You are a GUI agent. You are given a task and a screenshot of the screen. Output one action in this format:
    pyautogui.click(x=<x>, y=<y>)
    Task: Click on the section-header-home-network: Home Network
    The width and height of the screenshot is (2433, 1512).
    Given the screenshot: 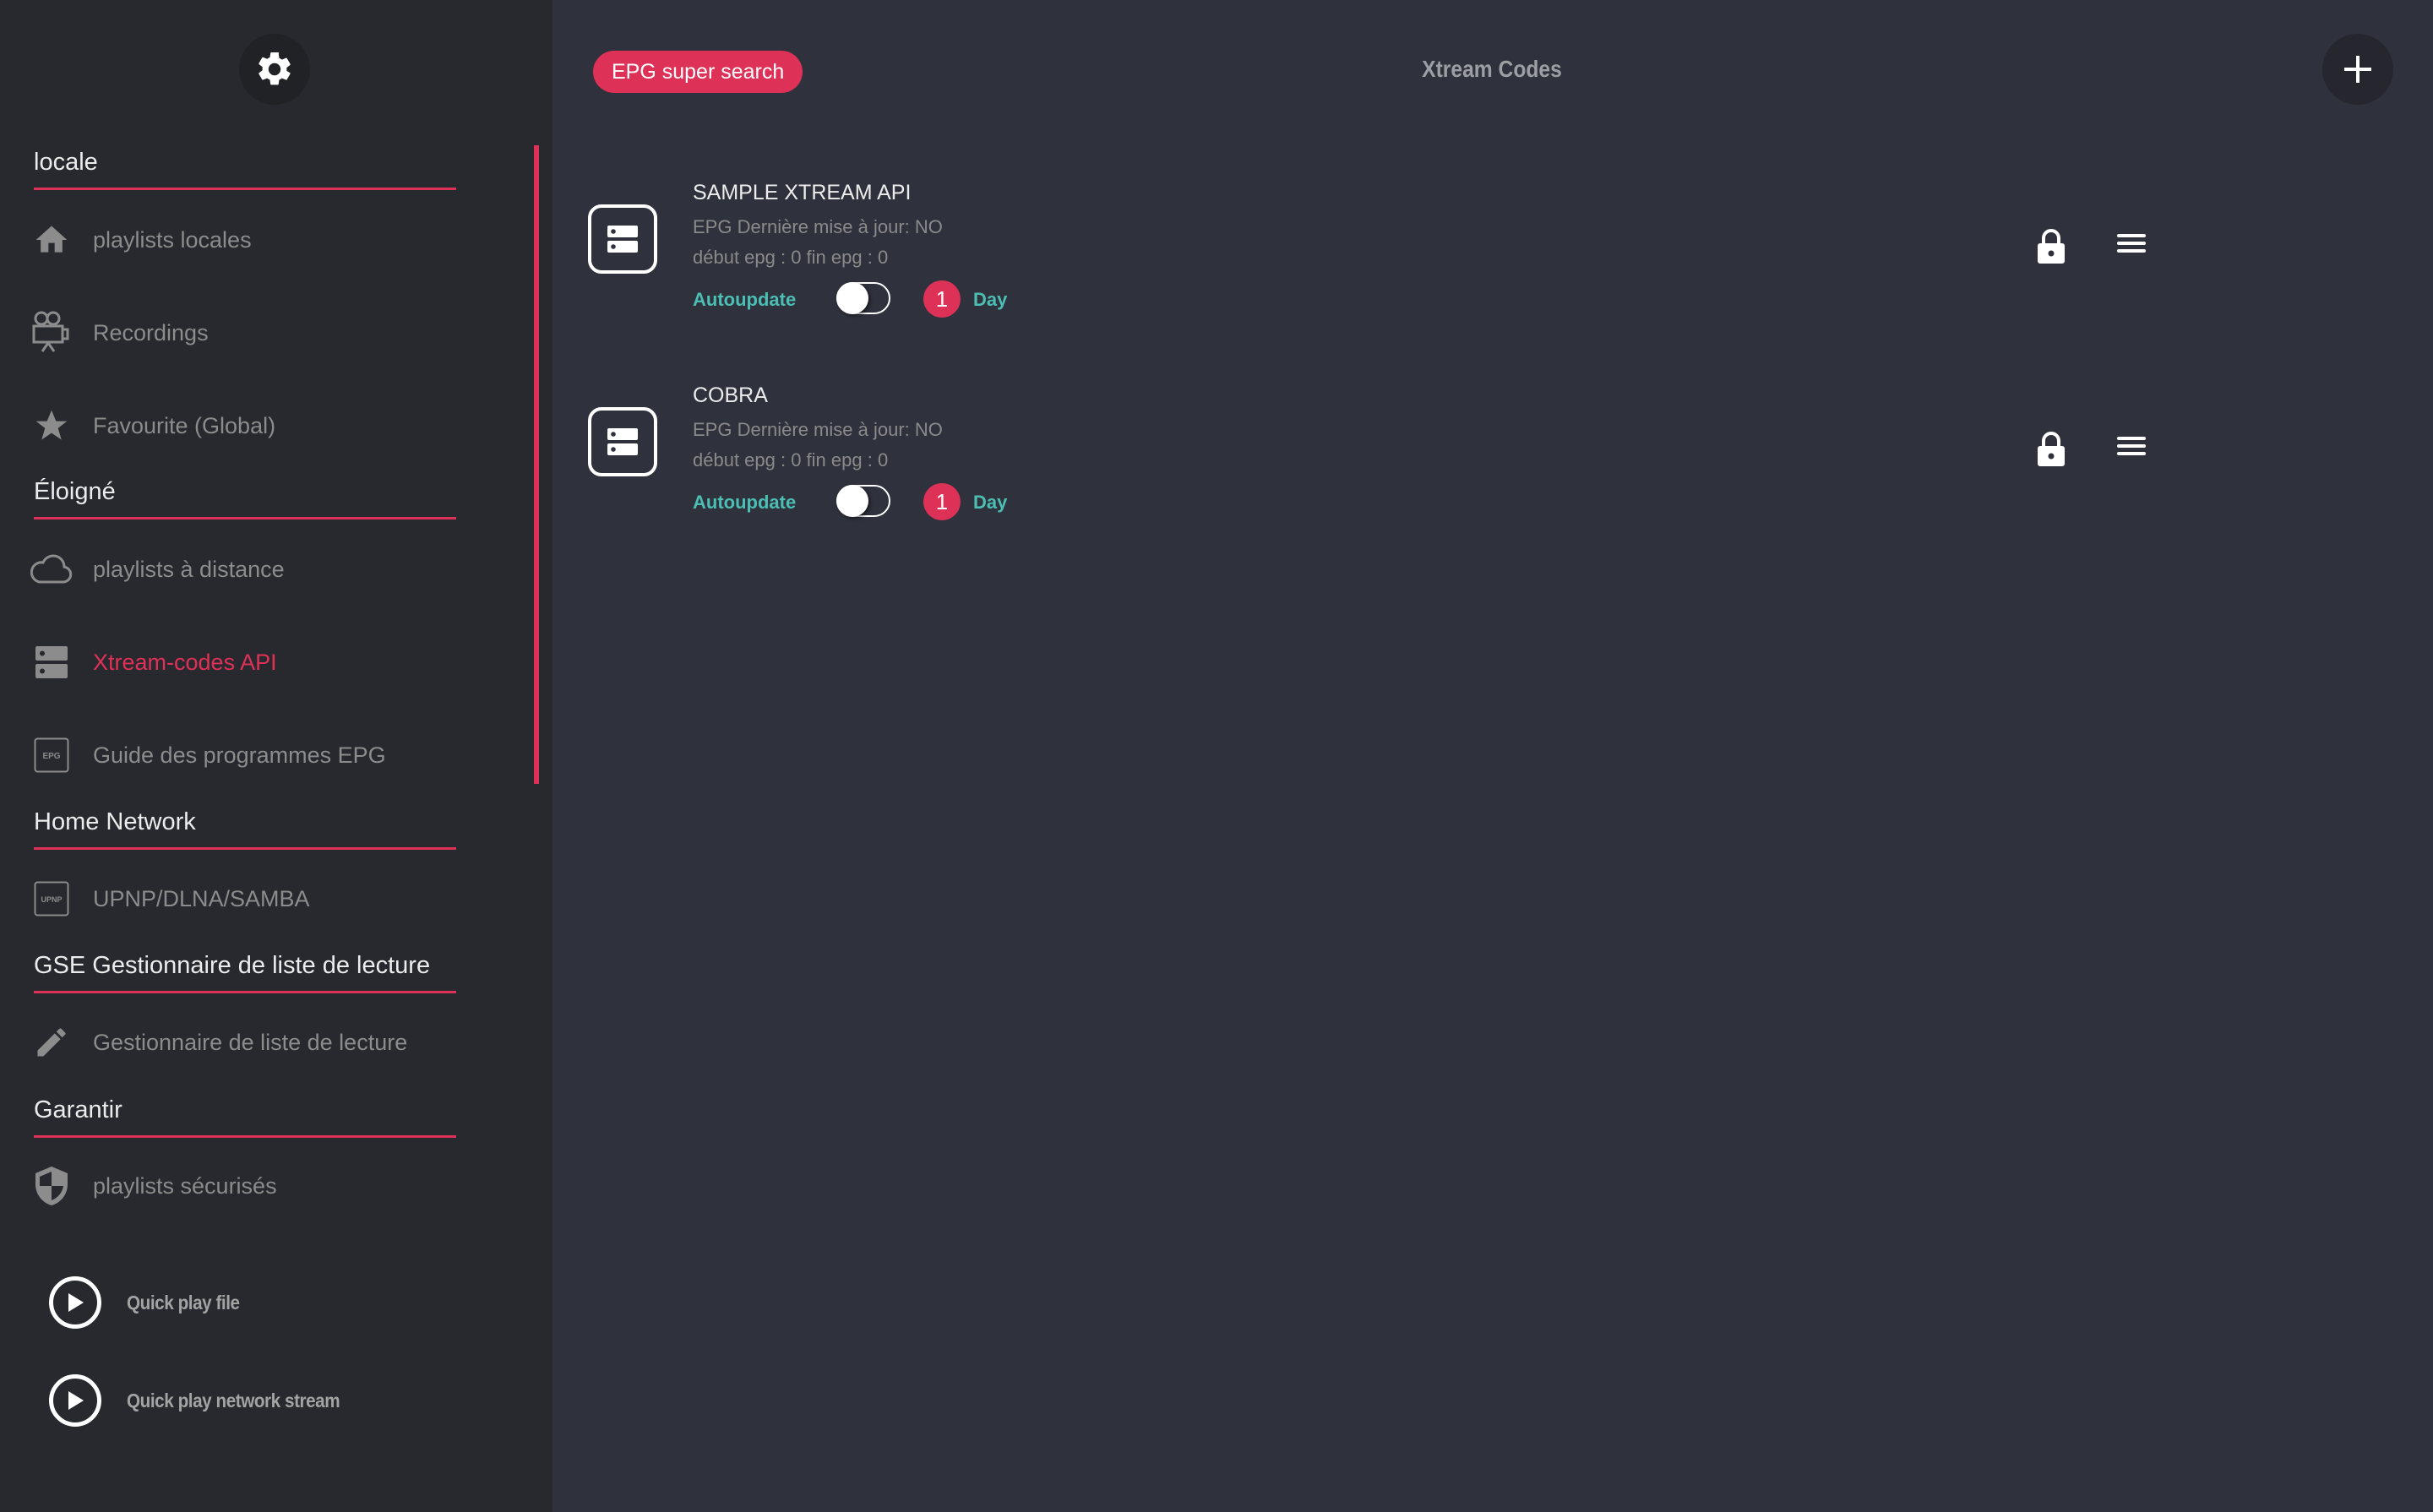 What is the action you would take?
    pyautogui.click(x=245, y=829)
    